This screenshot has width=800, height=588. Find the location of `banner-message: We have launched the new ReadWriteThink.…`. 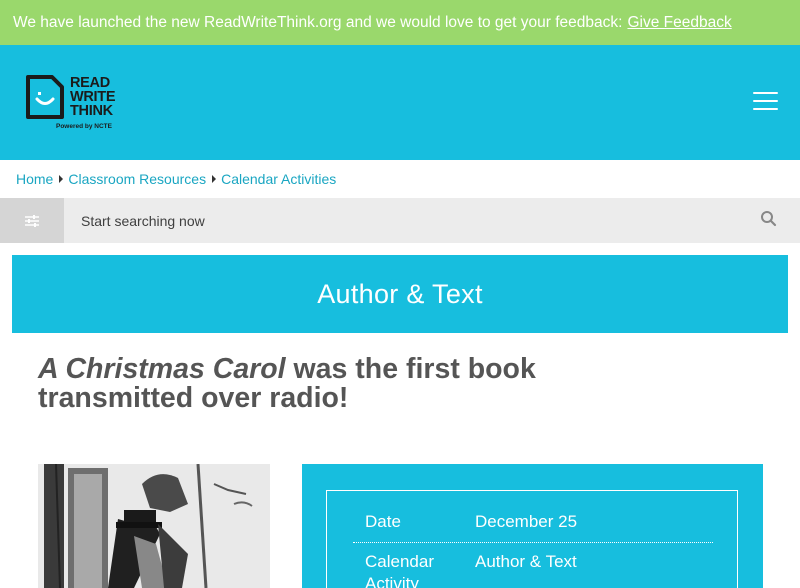

banner-message: We have launched the new ReadWriteThink.… is located at coordinates (318, 22).